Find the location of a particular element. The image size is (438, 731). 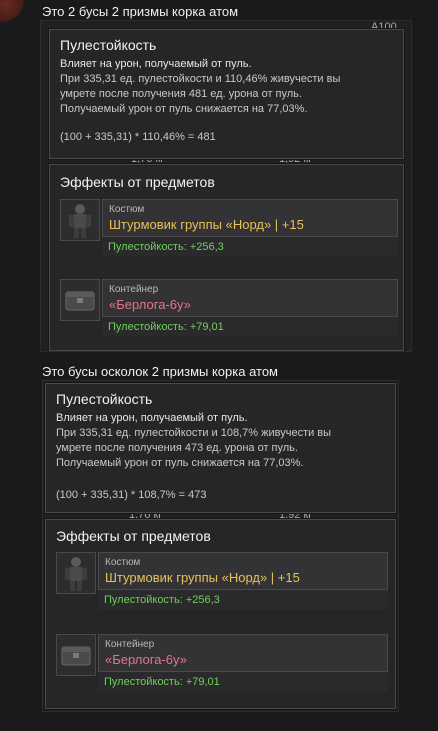

user-avatar is located at coordinates (12, 11).